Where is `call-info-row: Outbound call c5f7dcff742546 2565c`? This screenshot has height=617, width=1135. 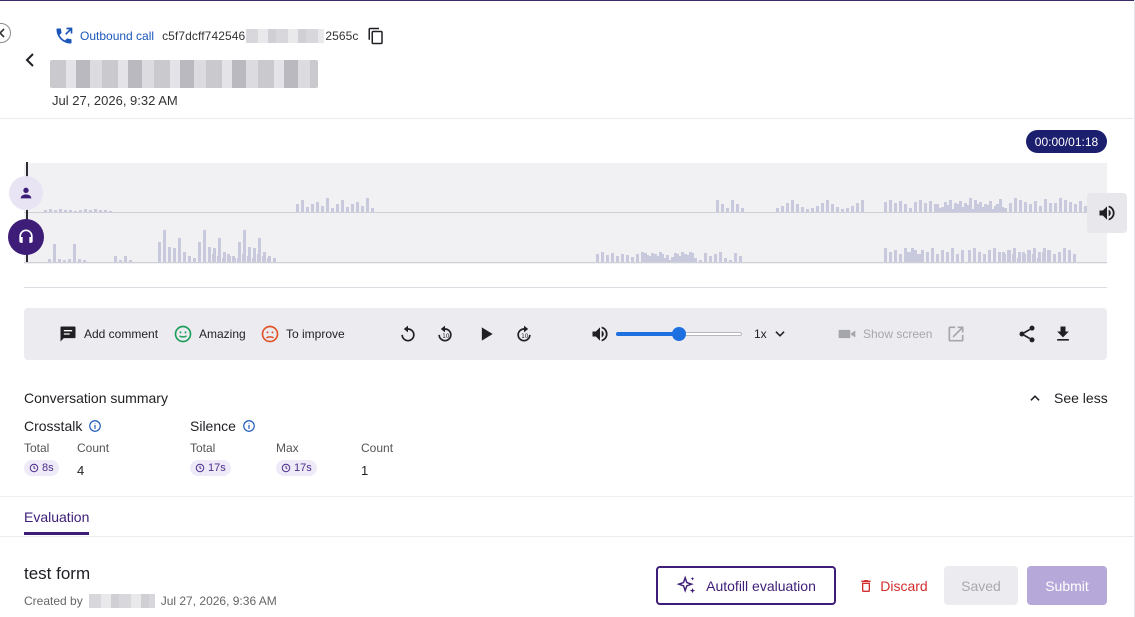
call-info-row: Outbound call c5f7dcff742546 2565c is located at coordinates (219, 36).